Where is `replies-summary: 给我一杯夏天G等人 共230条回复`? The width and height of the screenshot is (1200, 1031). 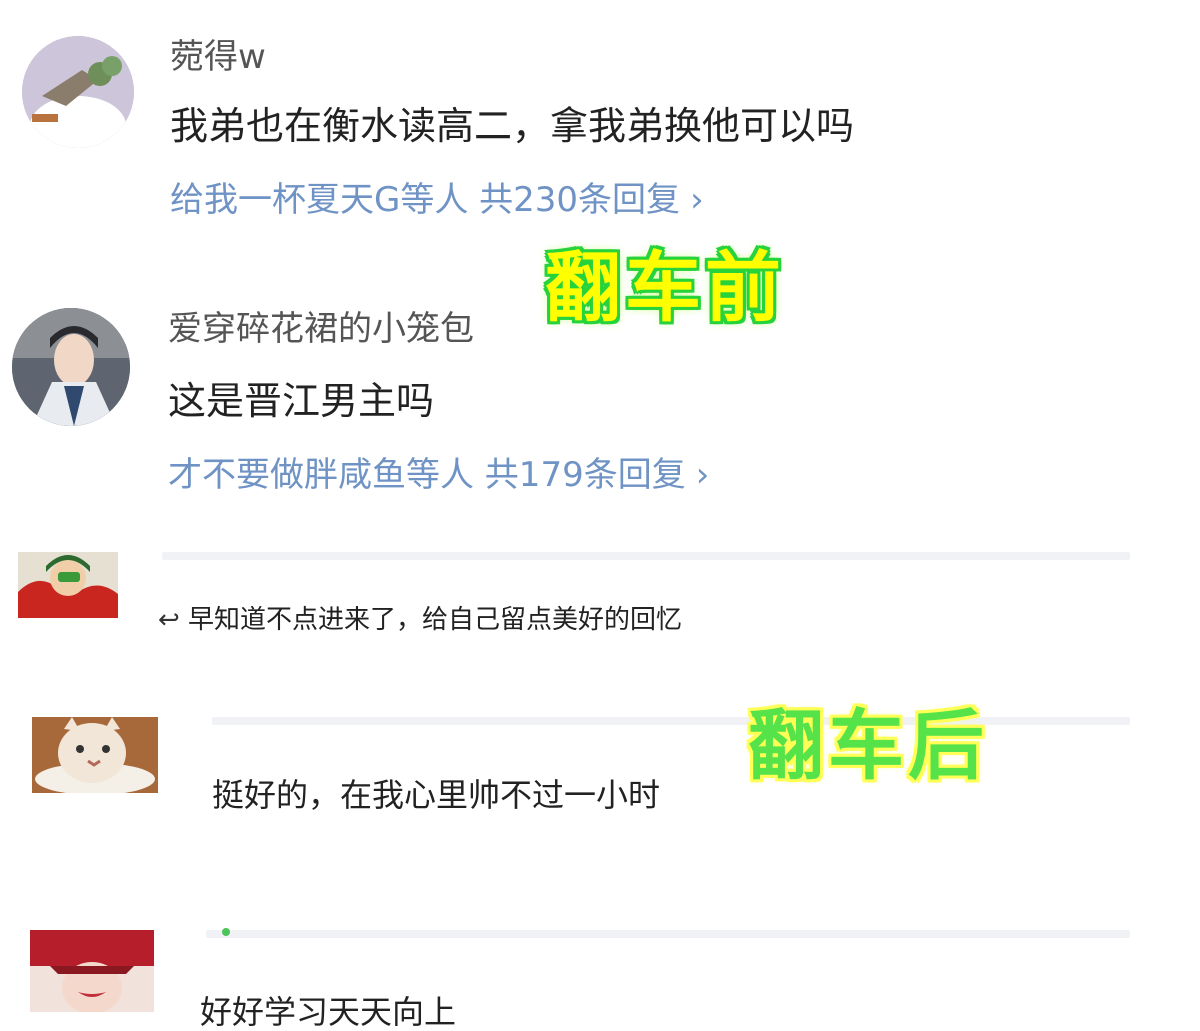
replies-summary: 给我一杯夏天G等人 共230条回复 is located at coordinates (425, 200).